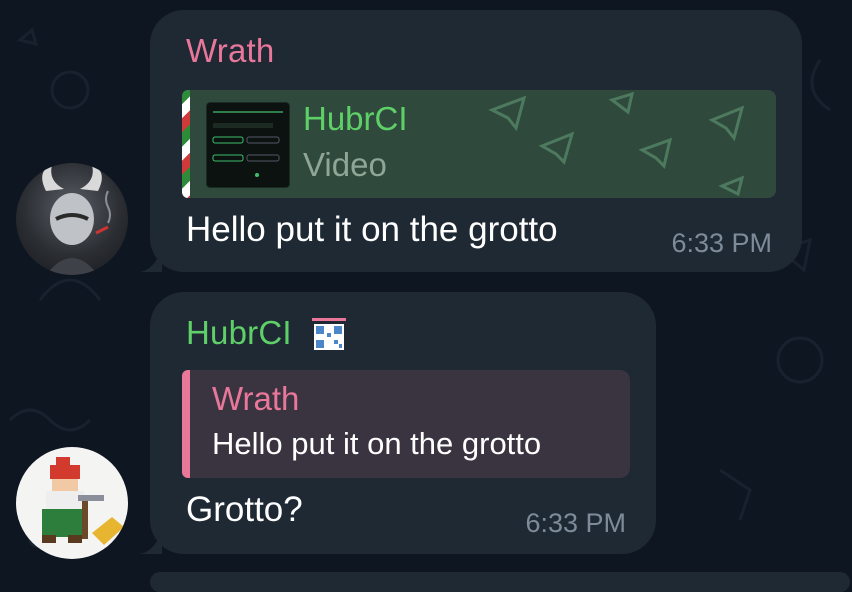 The height and width of the screenshot is (592, 852). I want to click on pixel-gnome-avatar-image, so click(83, 501).